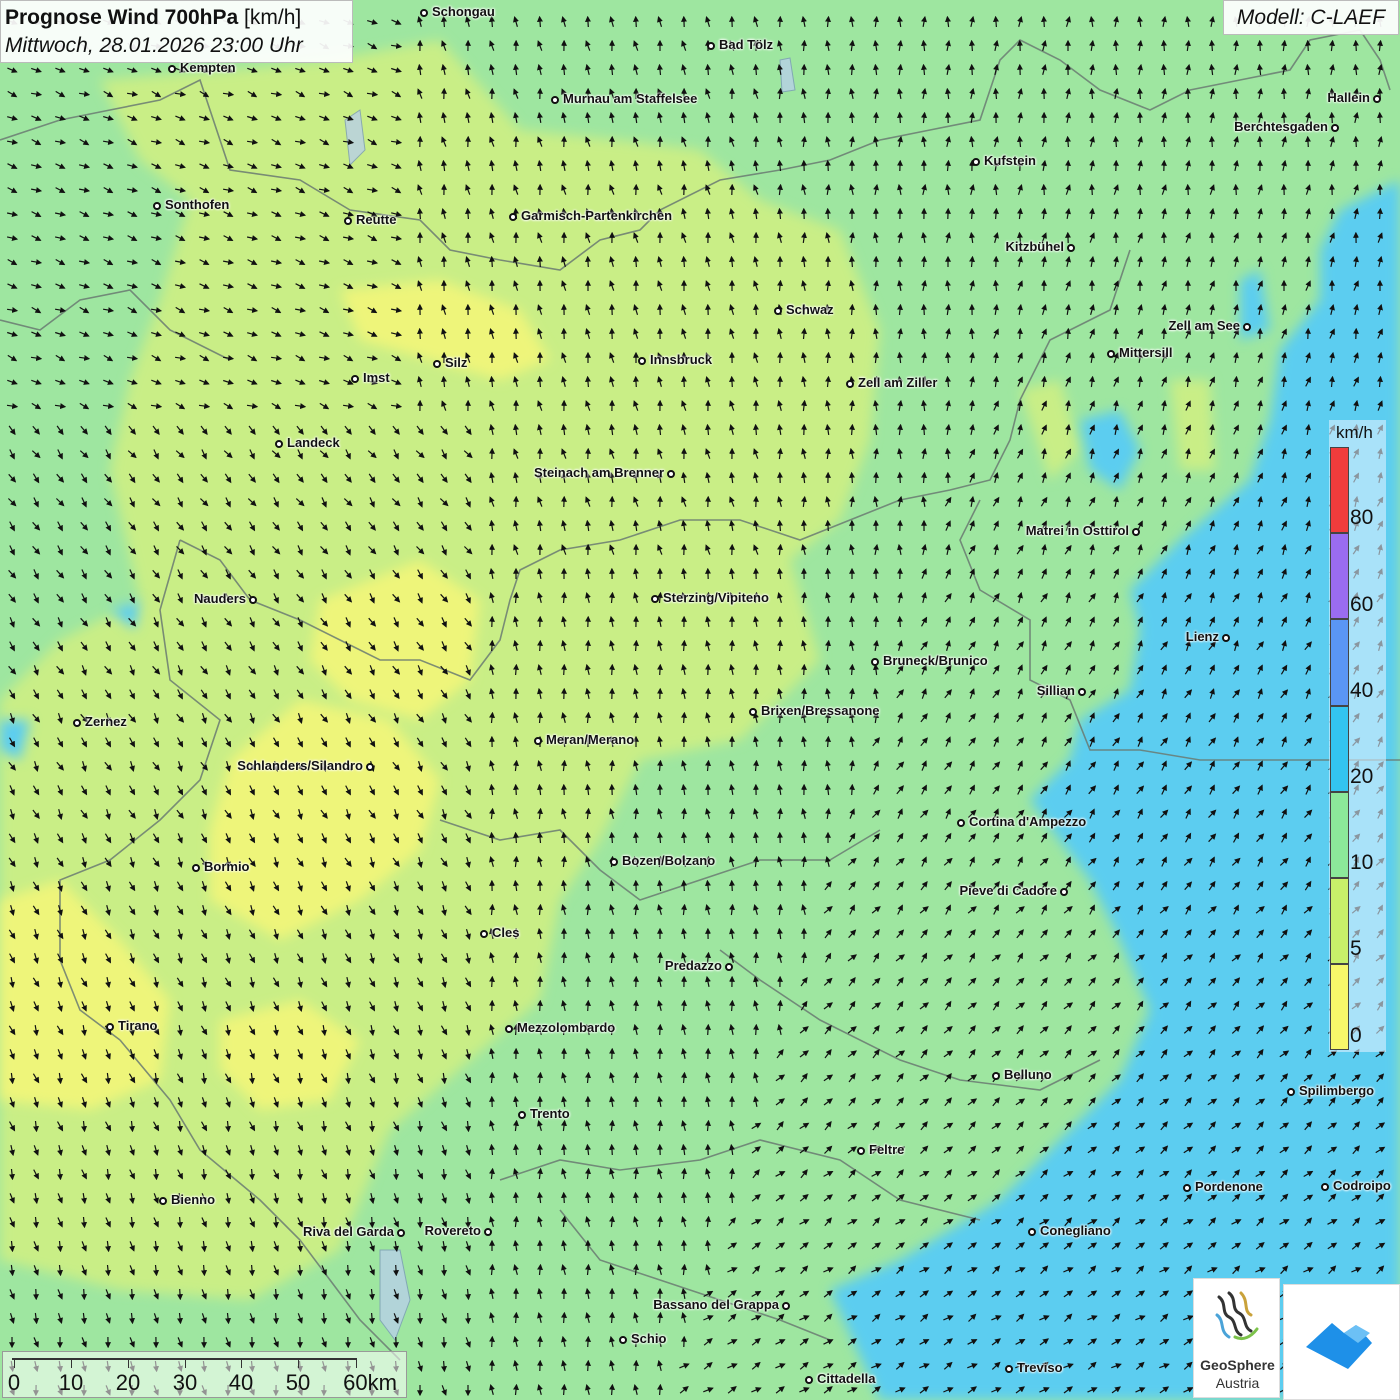 Image resolution: width=1400 pixels, height=1400 pixels. Describe the element at coordinates (128, 1382) in the screenshot. I see `scale-label: 20` at that location.